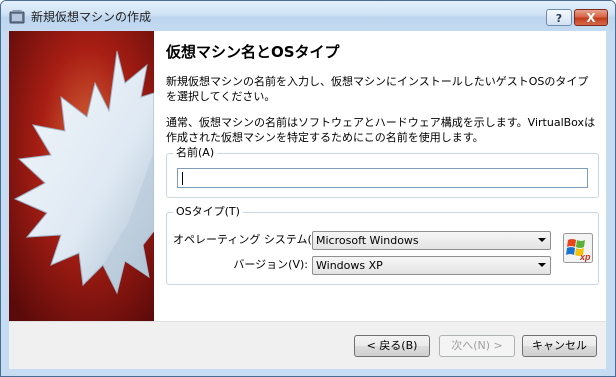  What do you see at coordinates (578, 248) in the screenshot?
I see `windows-xp-logo-icon: xp` at bounding box center [578, 248].